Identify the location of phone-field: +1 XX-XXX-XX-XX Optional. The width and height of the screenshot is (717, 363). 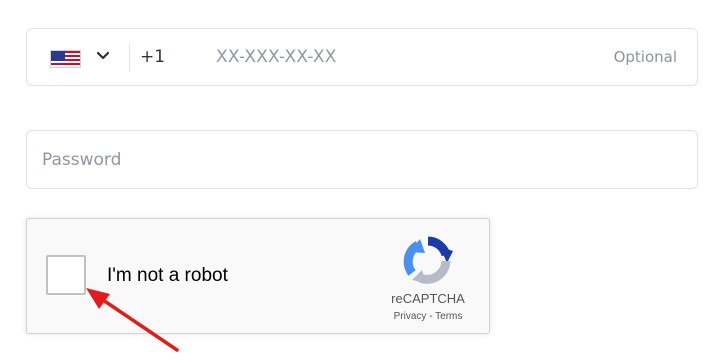
(362, 57).